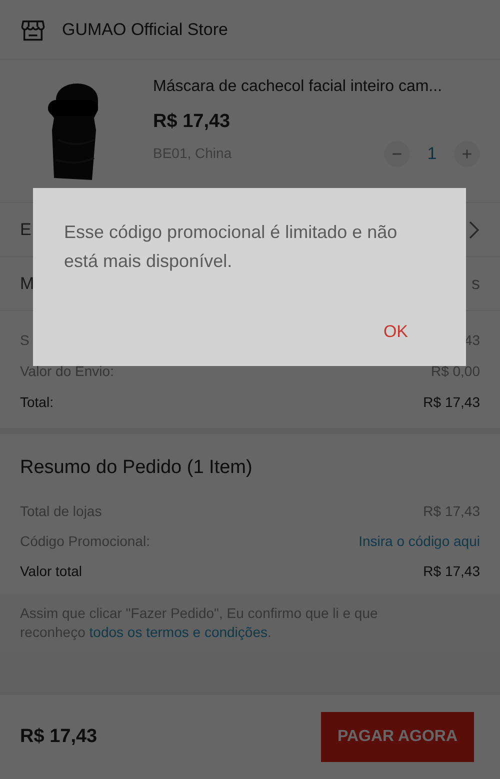 This screenshot has height=779, width=500. Describe the element at coordinates (432, 153) in the screenshot. I see `quantity-value: 1` at that location.